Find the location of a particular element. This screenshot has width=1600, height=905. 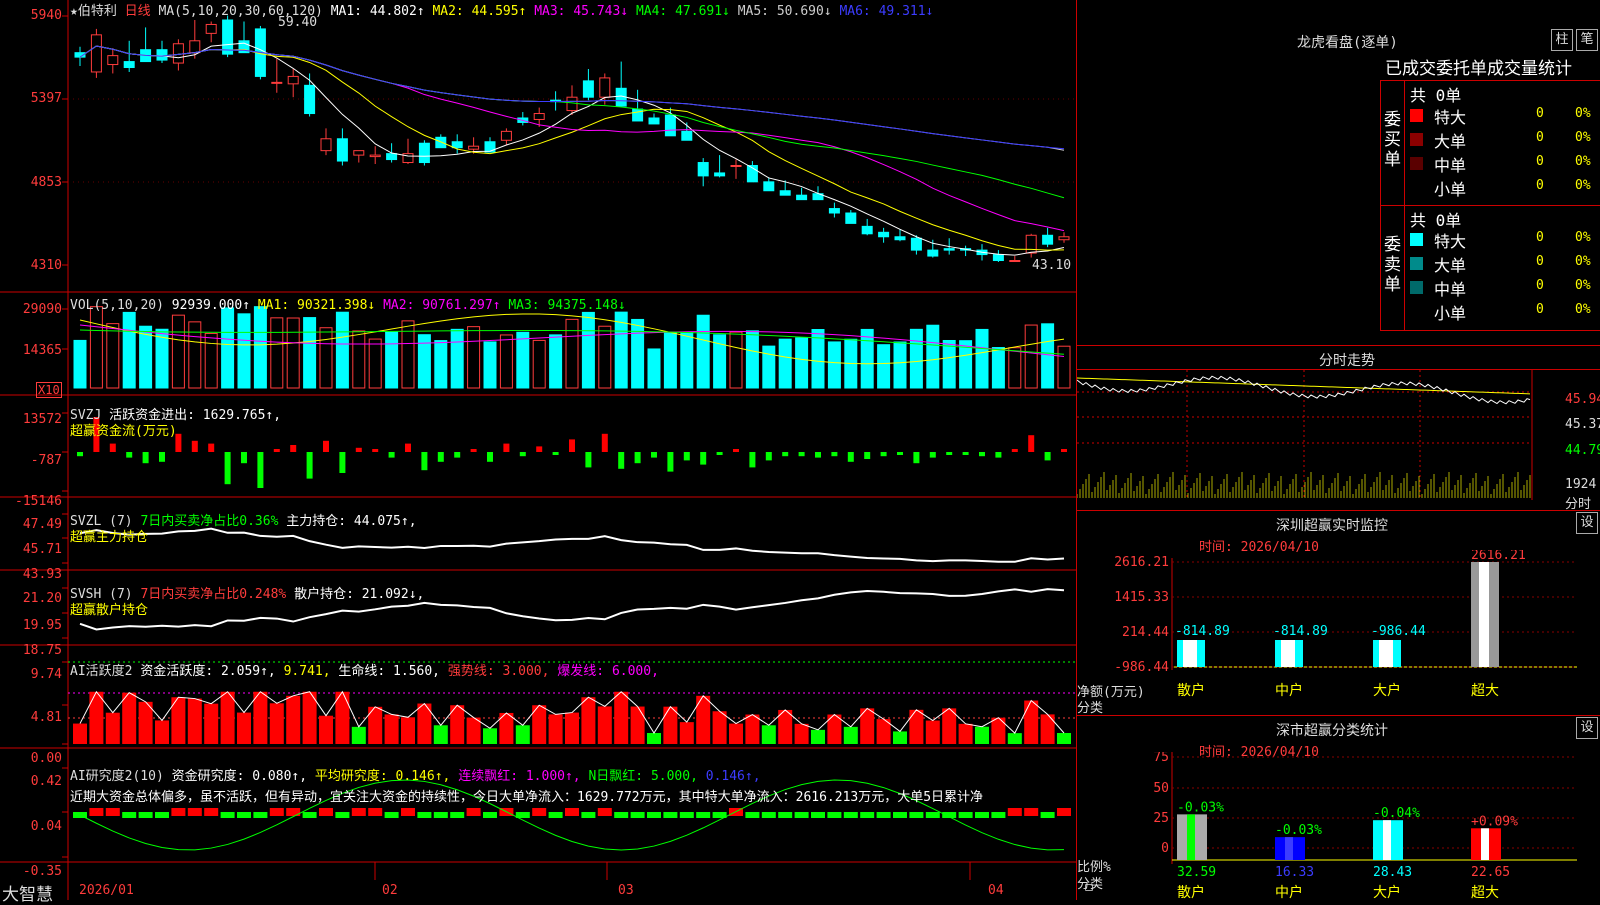

sz-bar-value: 2616.21 is located at coordinates (1498, 556).